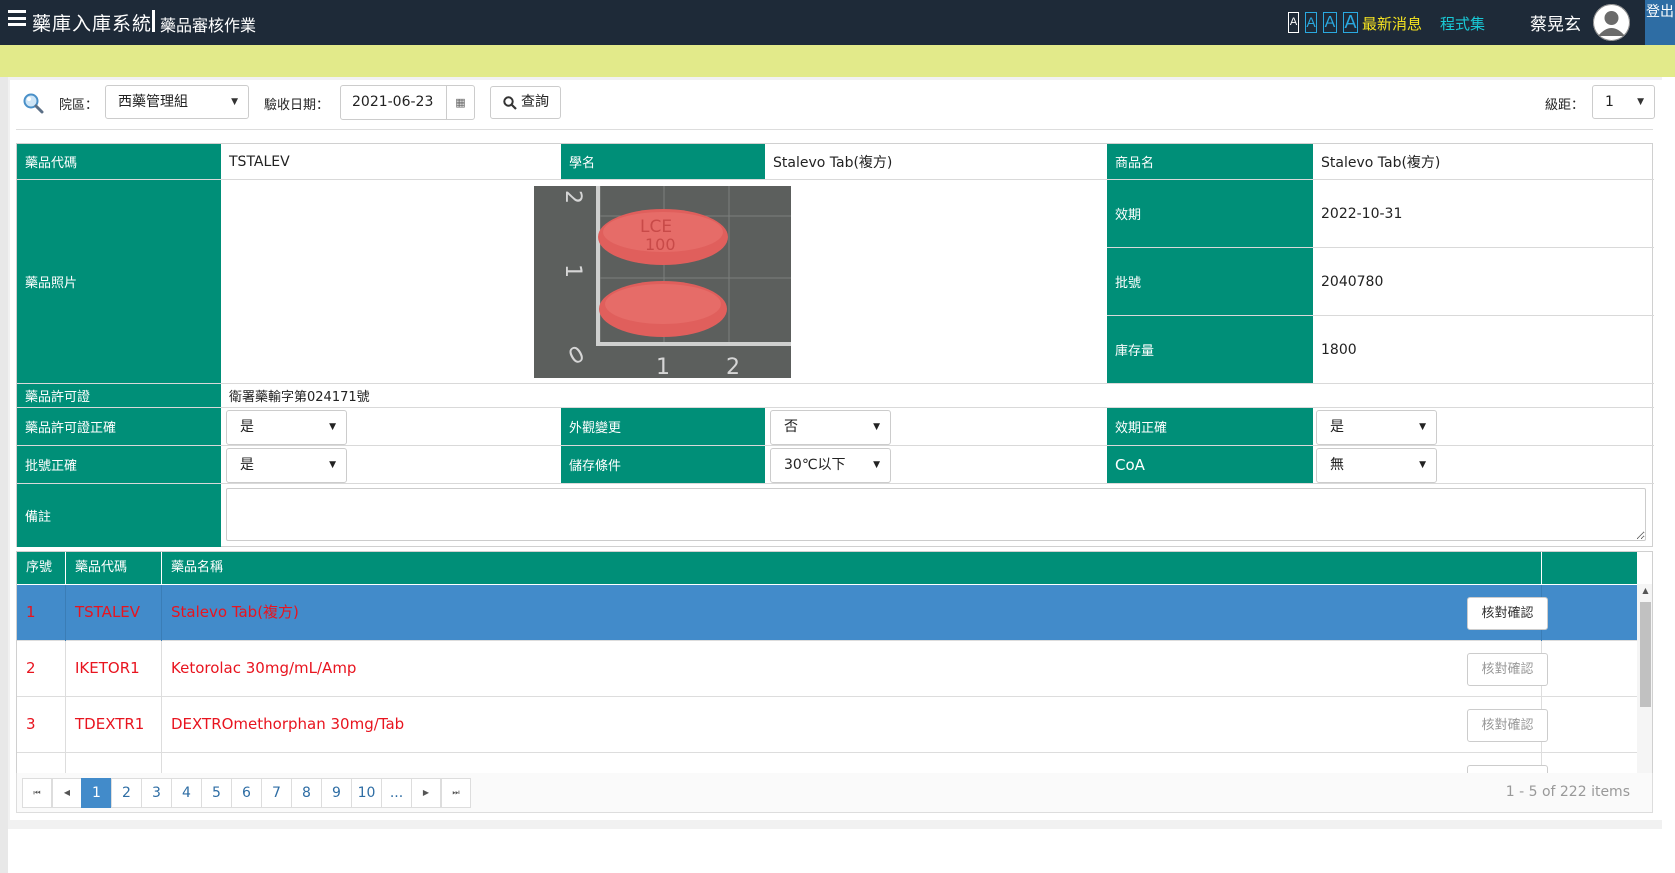  Describe the element at coordinates (286, 427) in the screenshot. I see `license-correct-dropdown: 是 ▼` at that location.